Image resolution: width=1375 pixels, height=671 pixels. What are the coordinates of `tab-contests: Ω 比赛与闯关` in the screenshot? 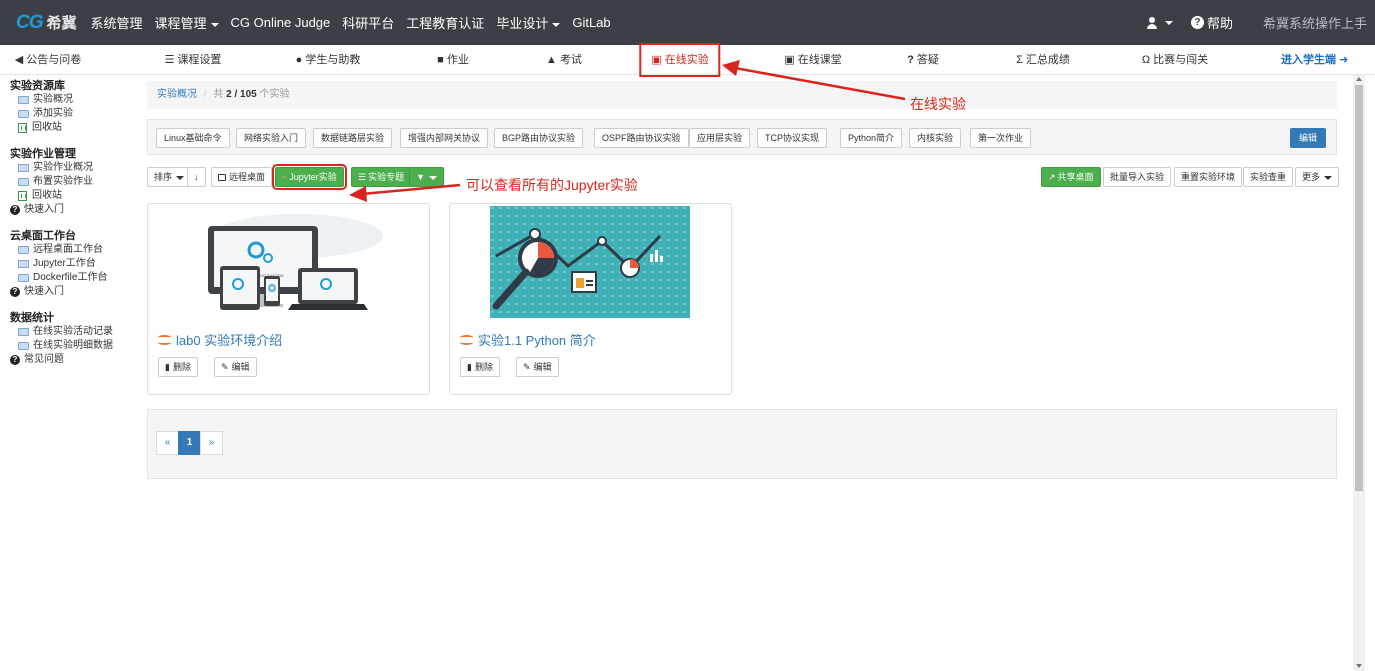 It's located at (1175, 60).